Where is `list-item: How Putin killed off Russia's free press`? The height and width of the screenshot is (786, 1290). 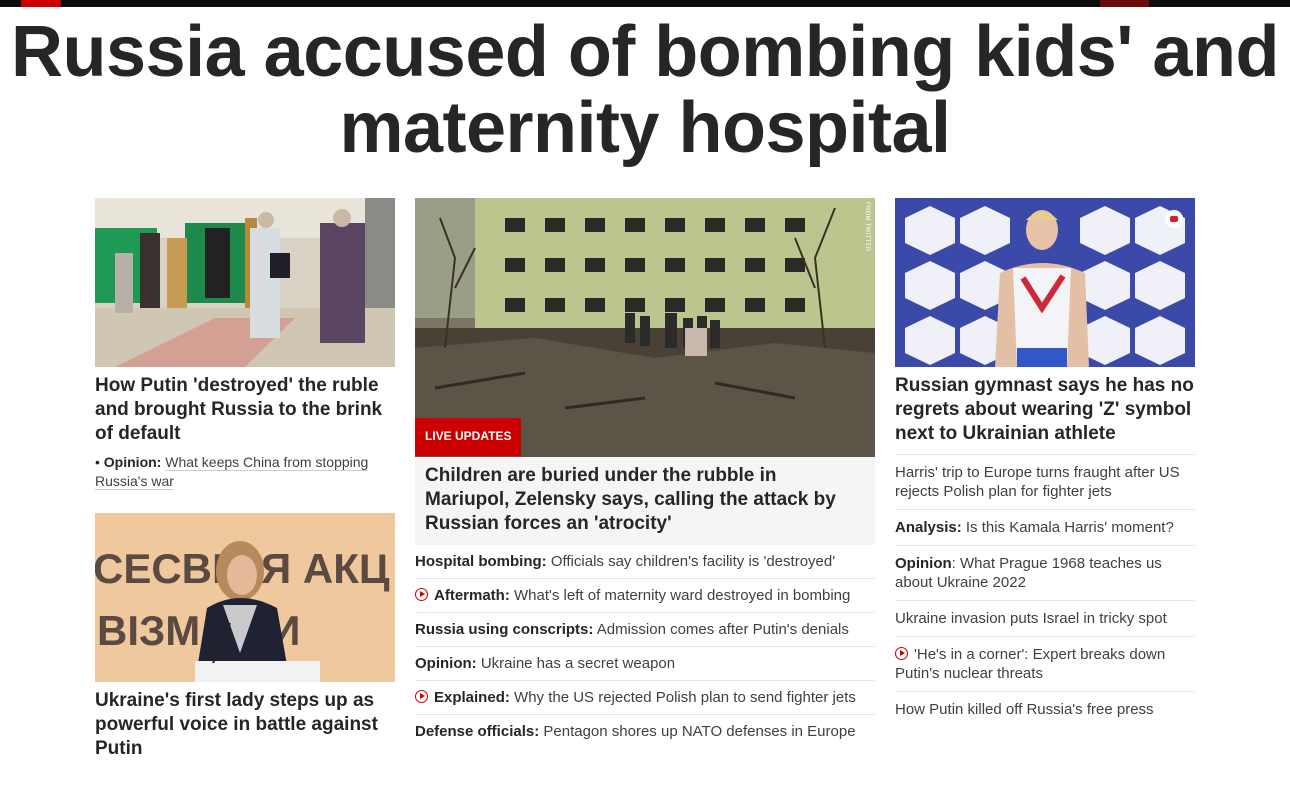
list-item: How Putin killed off Russia's free press is located at coordinates (1045, 709).